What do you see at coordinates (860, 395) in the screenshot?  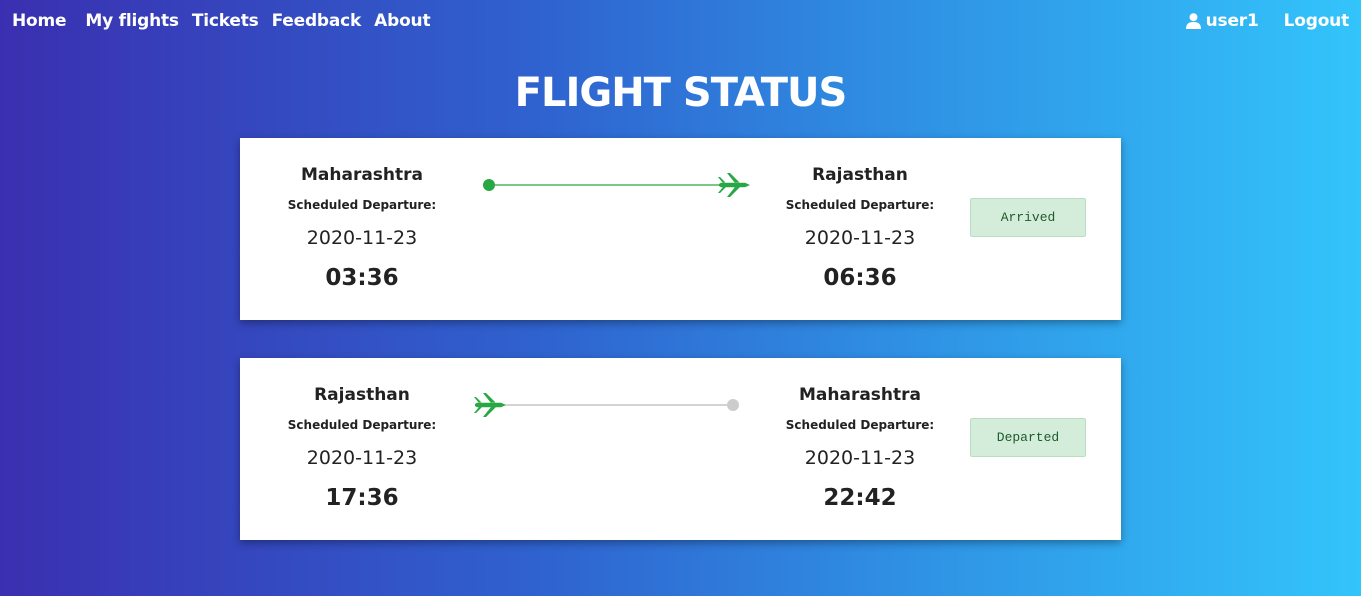 I see `arrival-city: Maharashtra` at bounding box center [860, 395].